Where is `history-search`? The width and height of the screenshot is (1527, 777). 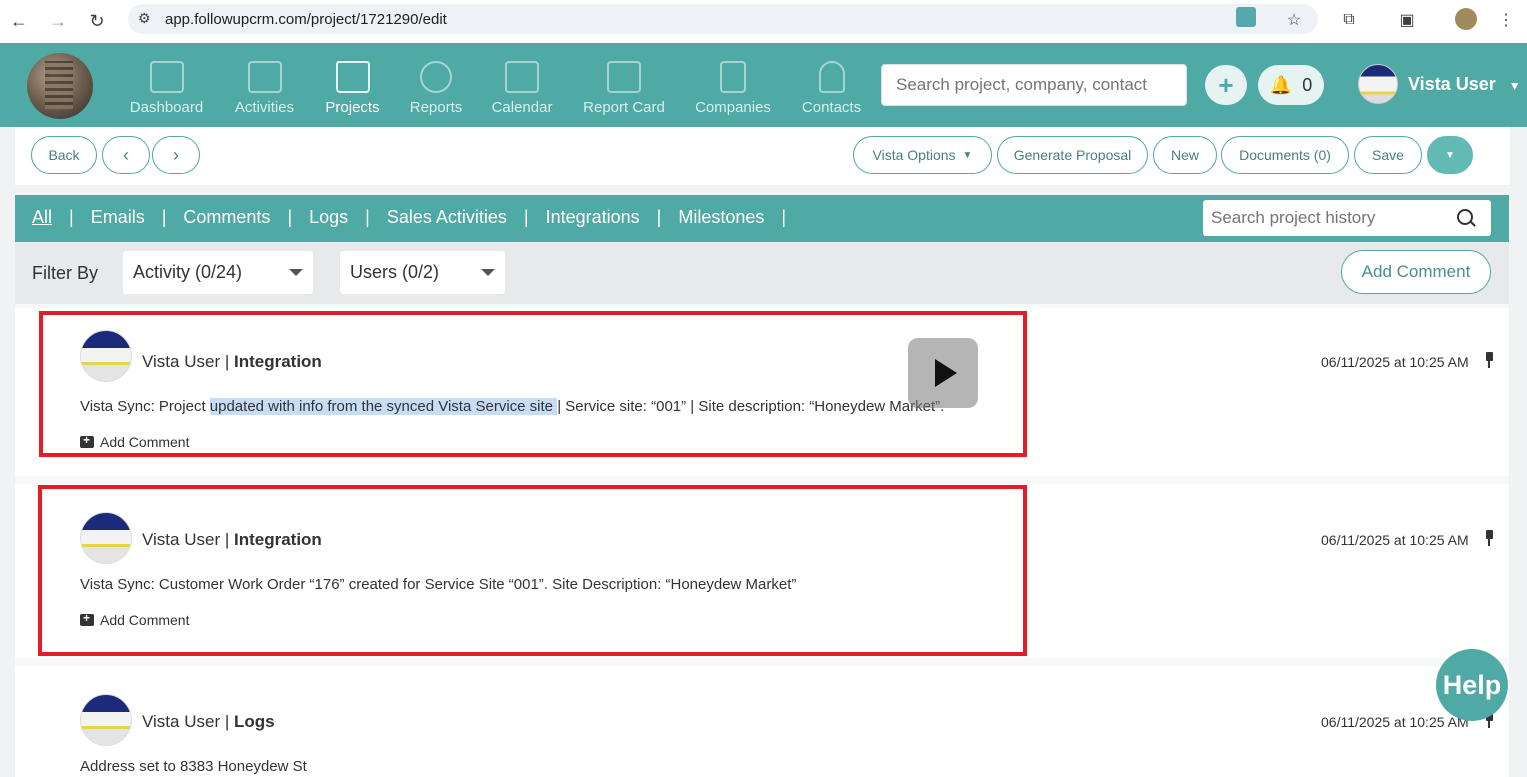 history-search is located at coordinates (1347, 218).